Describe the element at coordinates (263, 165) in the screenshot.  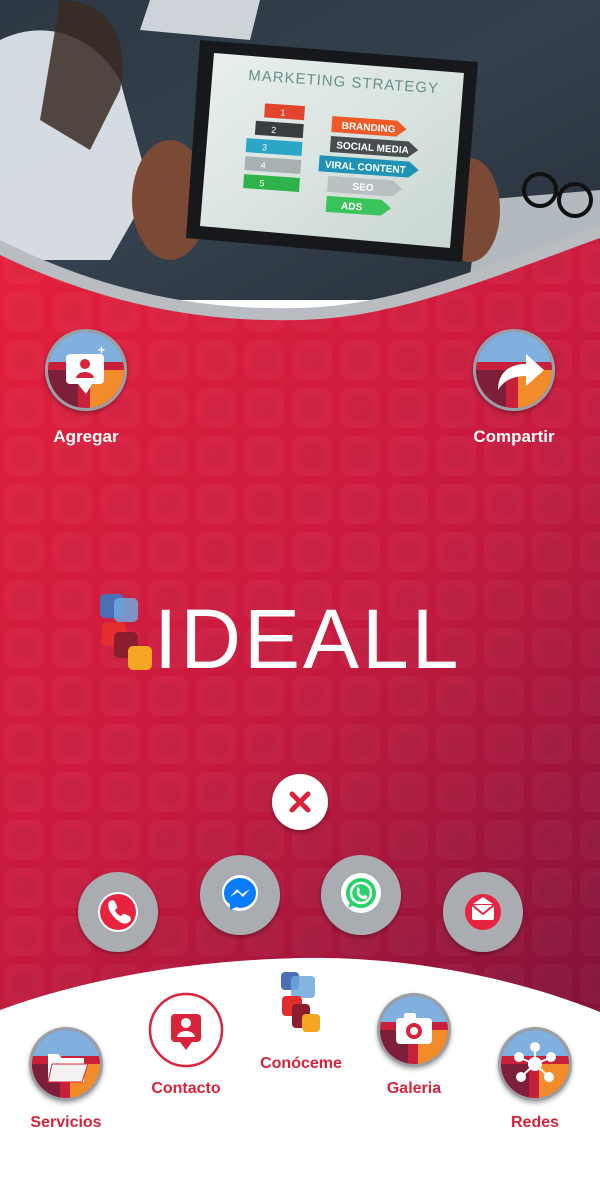
I see `step-4-number: 4` at that location.